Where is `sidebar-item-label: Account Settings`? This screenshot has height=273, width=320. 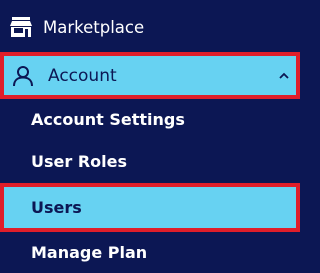
sidebar-item-label: Account Settings is located at coordinates (108, 119).